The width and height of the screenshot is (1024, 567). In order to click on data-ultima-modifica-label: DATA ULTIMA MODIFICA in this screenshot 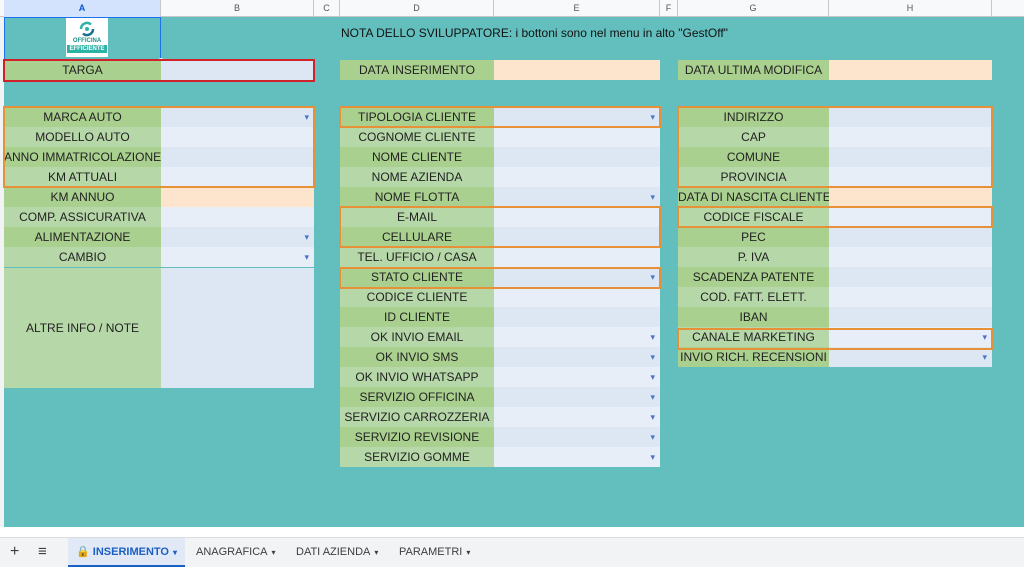, I will do `click(753, 70)`.